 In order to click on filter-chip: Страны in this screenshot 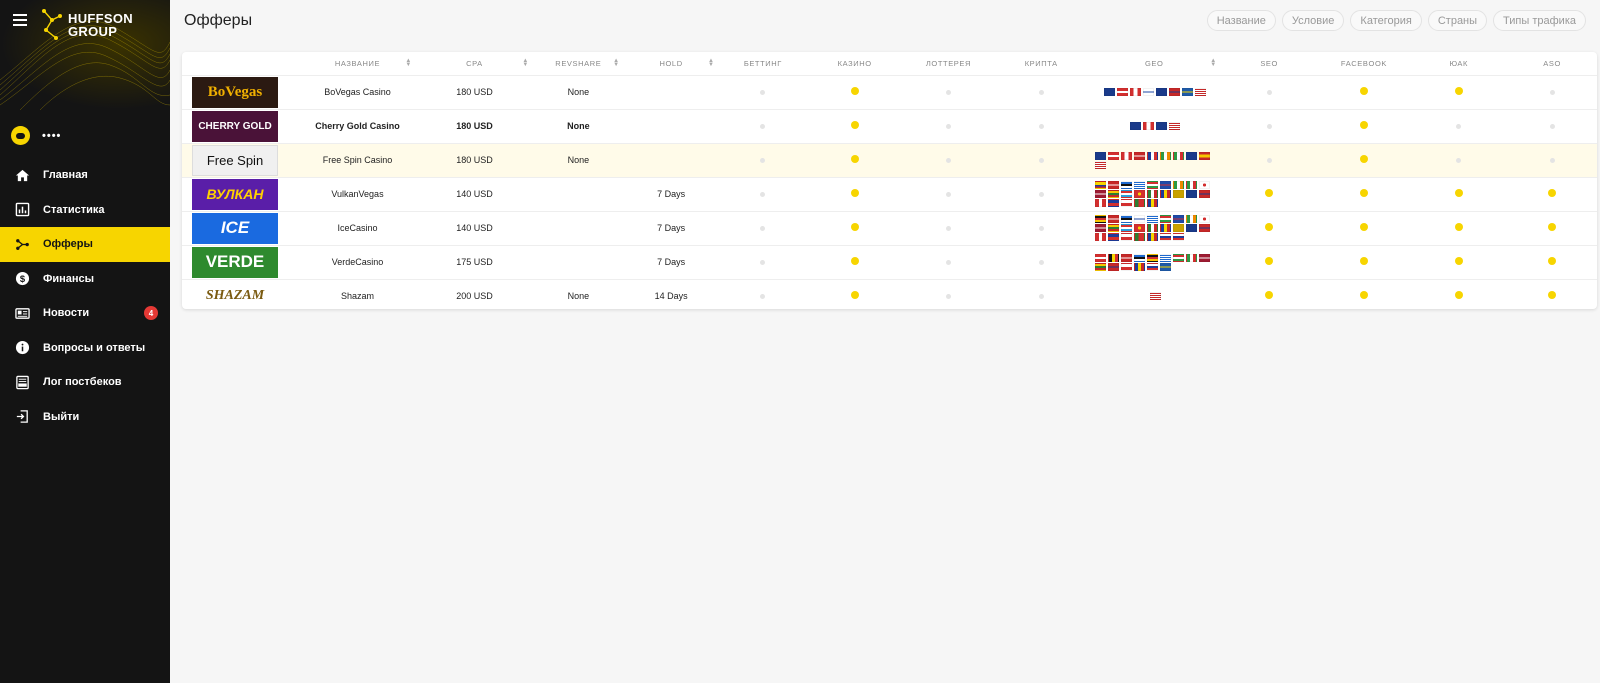, I will do `click(1457, 20)`.